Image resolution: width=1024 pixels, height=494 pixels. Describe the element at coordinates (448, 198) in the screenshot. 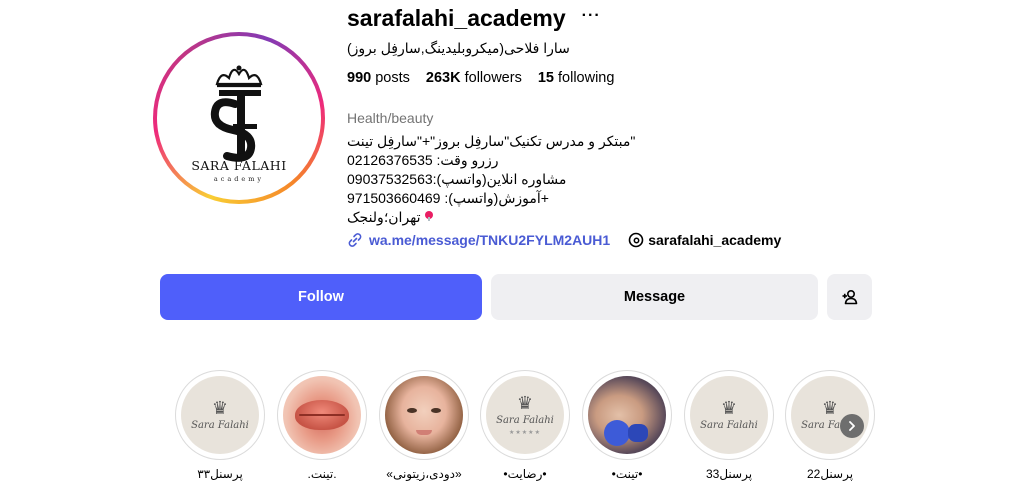

I see `bio-line: آموزش(واتسپ): 971503660469+` at that location.